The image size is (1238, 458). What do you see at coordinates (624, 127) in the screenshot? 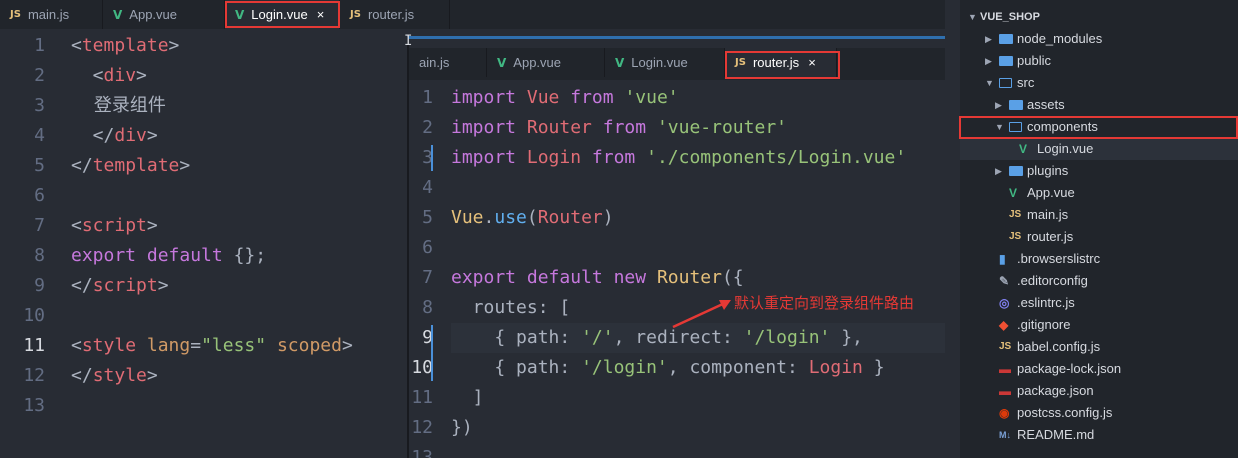
I see `code-token: from` at bounding box center [624, 127].